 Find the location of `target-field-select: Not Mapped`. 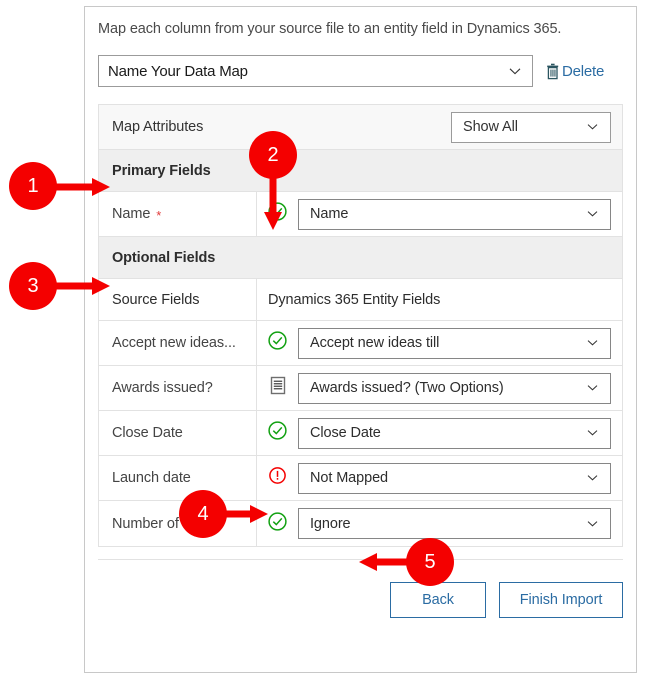

target-field-select: Not Mapped is located at coordinates (454, 478).